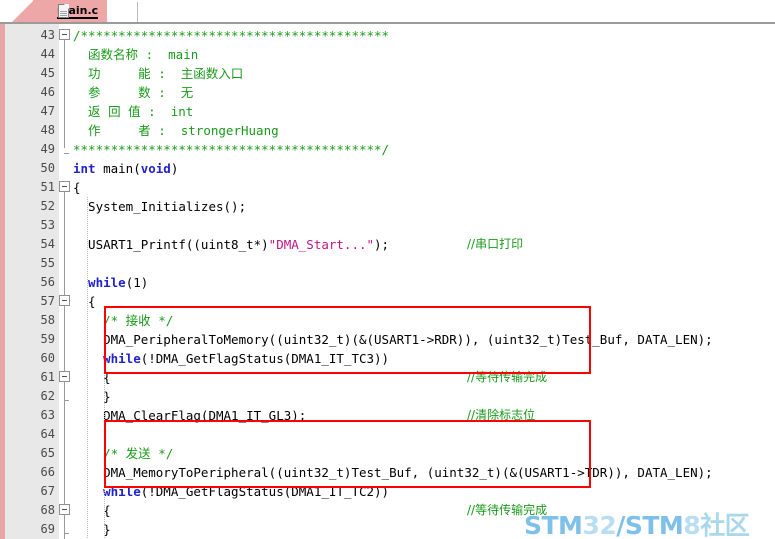 This screenshot has height=539, width=775. Describe the element at coordinates (171, 244) in the screenshot. I see `code-token-num: USART1_Printf((uint8_t*)` at that location.